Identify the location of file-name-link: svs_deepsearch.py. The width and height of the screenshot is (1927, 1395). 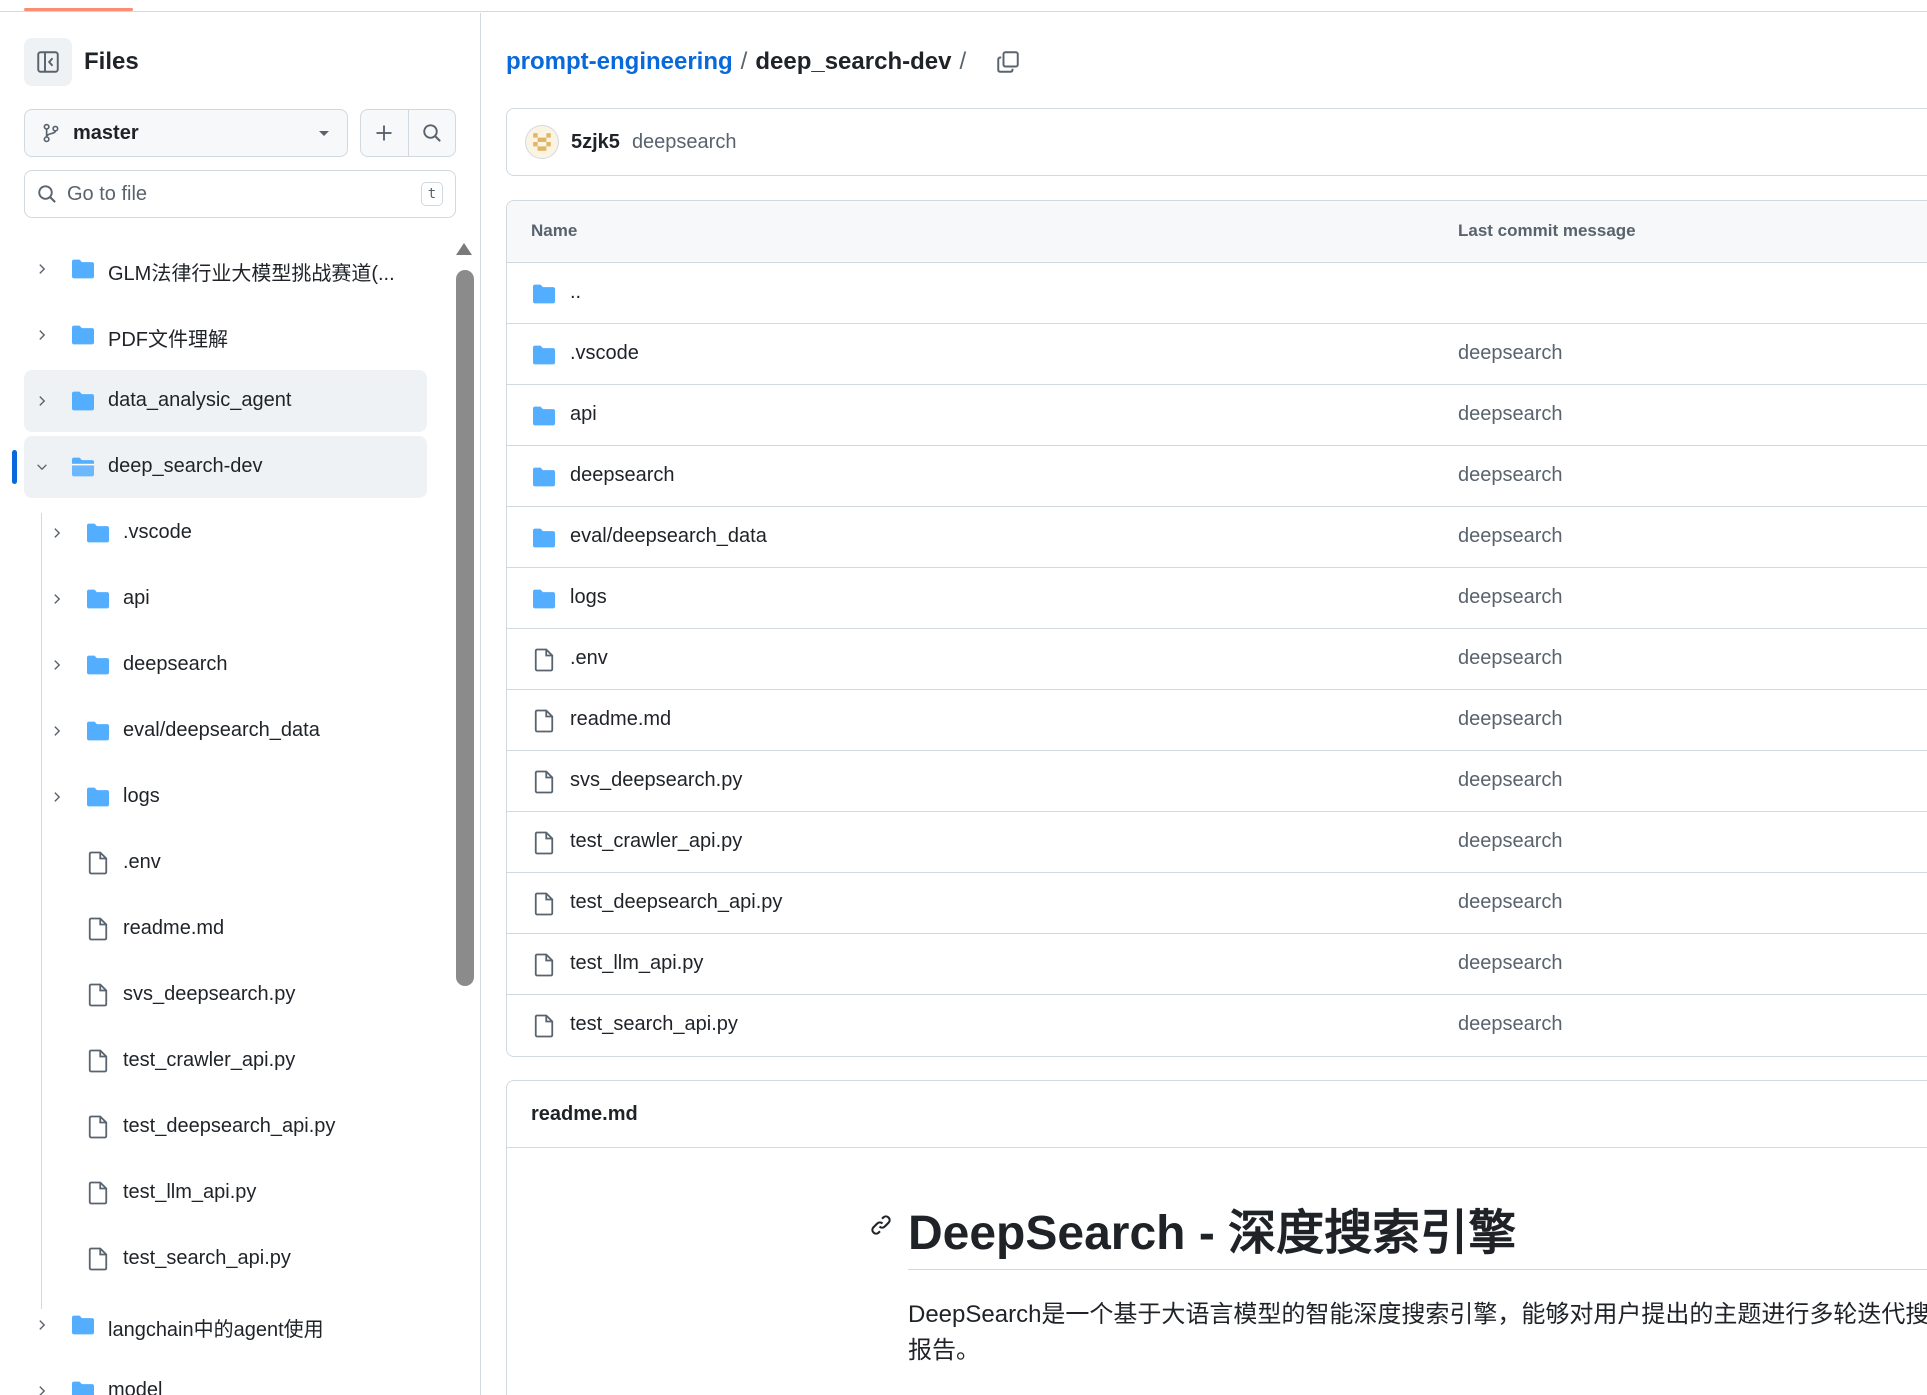
(656, 780).